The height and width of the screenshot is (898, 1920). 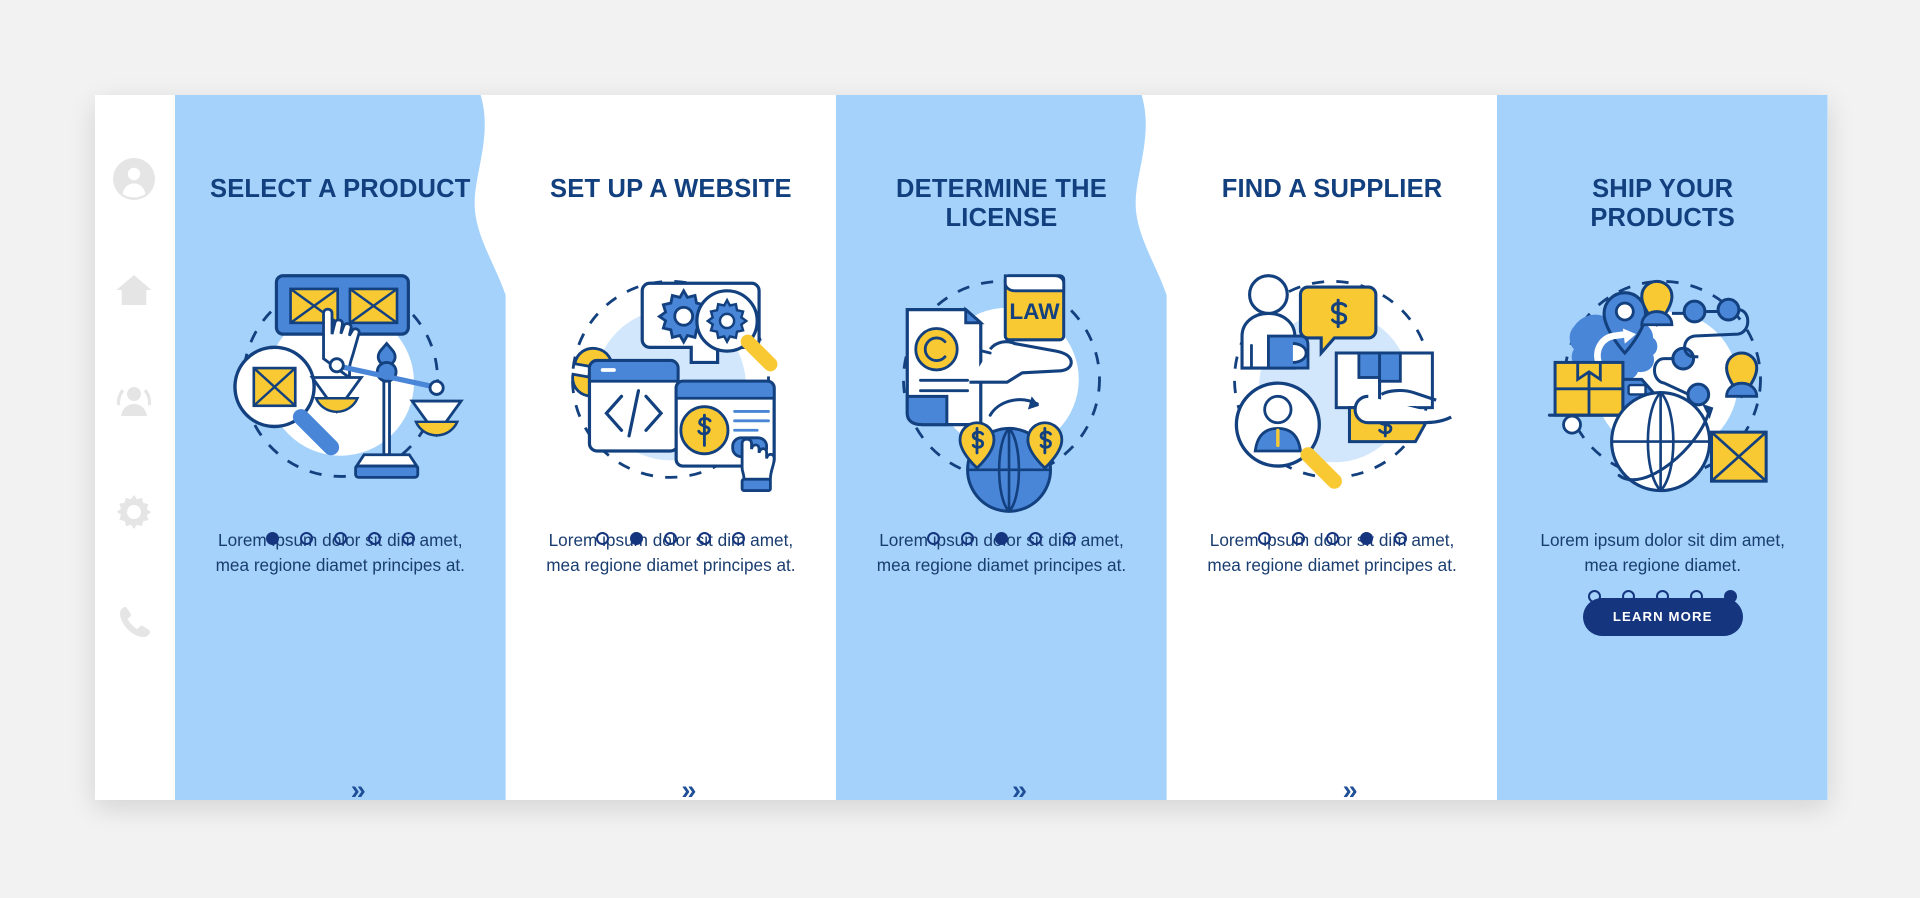 What do you see at coordinates (1662, 377) in the screenshot?
I see `shipping-truck-globe-illustration` at bounding box center [1662, 377].